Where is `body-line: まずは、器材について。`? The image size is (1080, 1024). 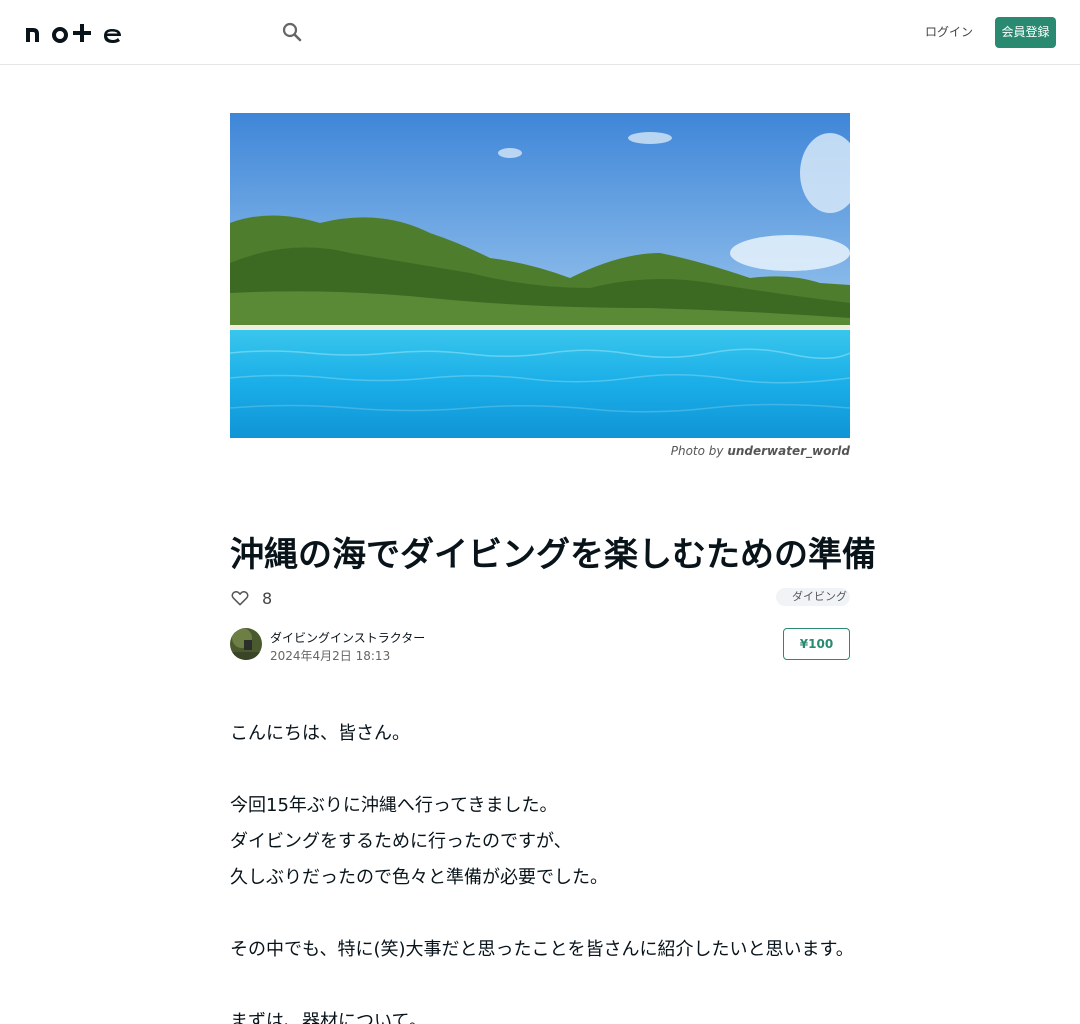 body-line: まずは、器材について。 is located at coordinates (328, 1017).